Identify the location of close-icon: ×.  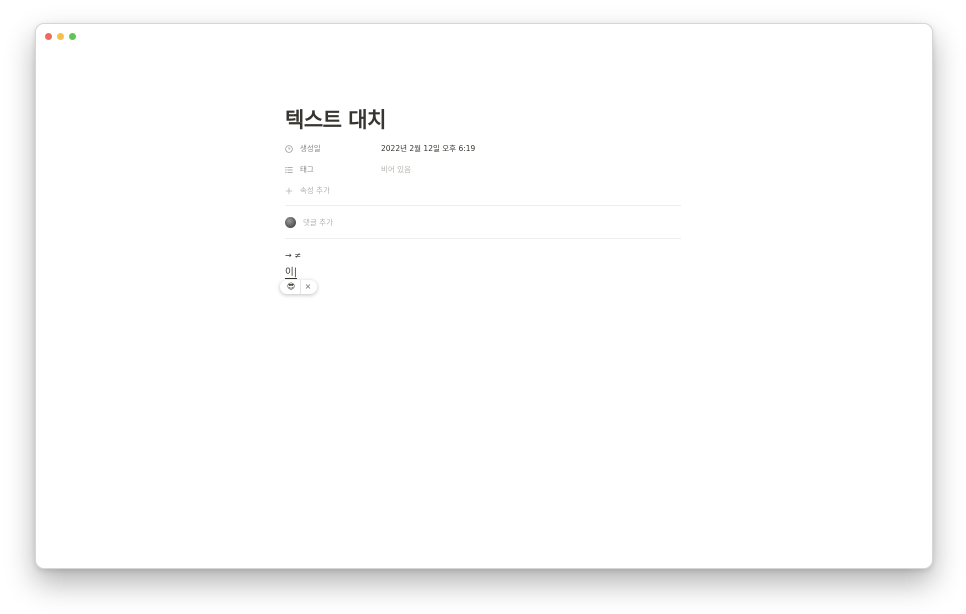
(308, 287).